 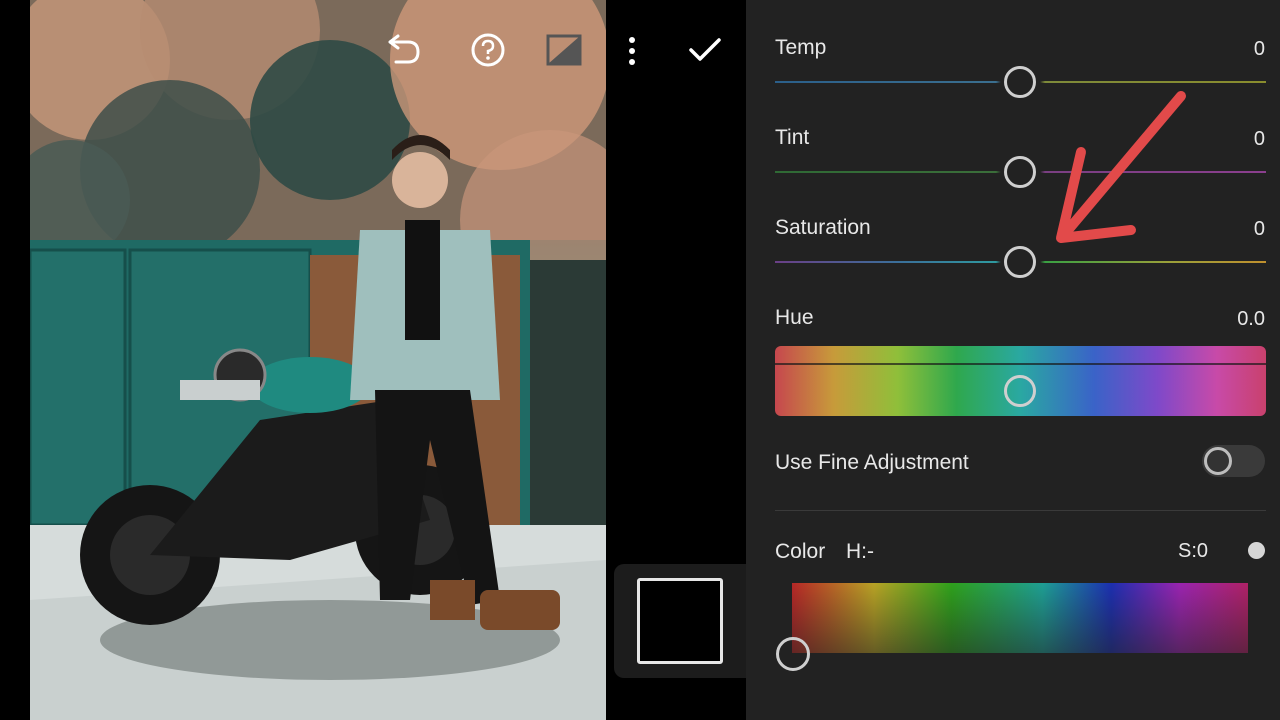 I want to click on color-picker-knob, so click(x=793, y=654).